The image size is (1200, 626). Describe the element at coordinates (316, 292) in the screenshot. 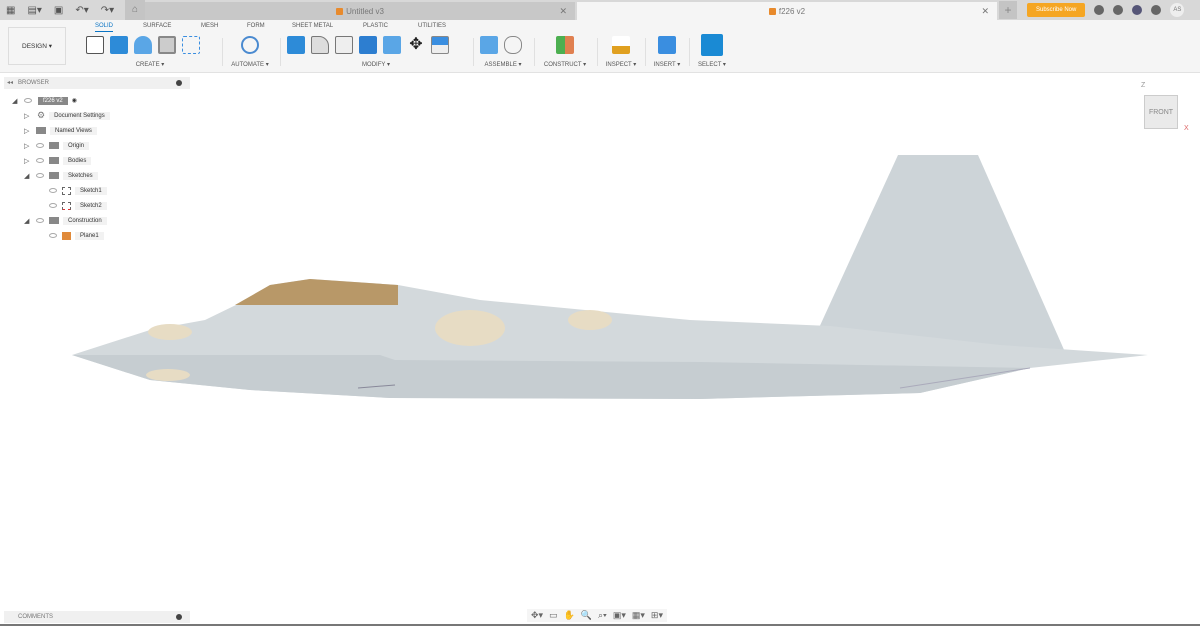

I see `canopy` at that location.